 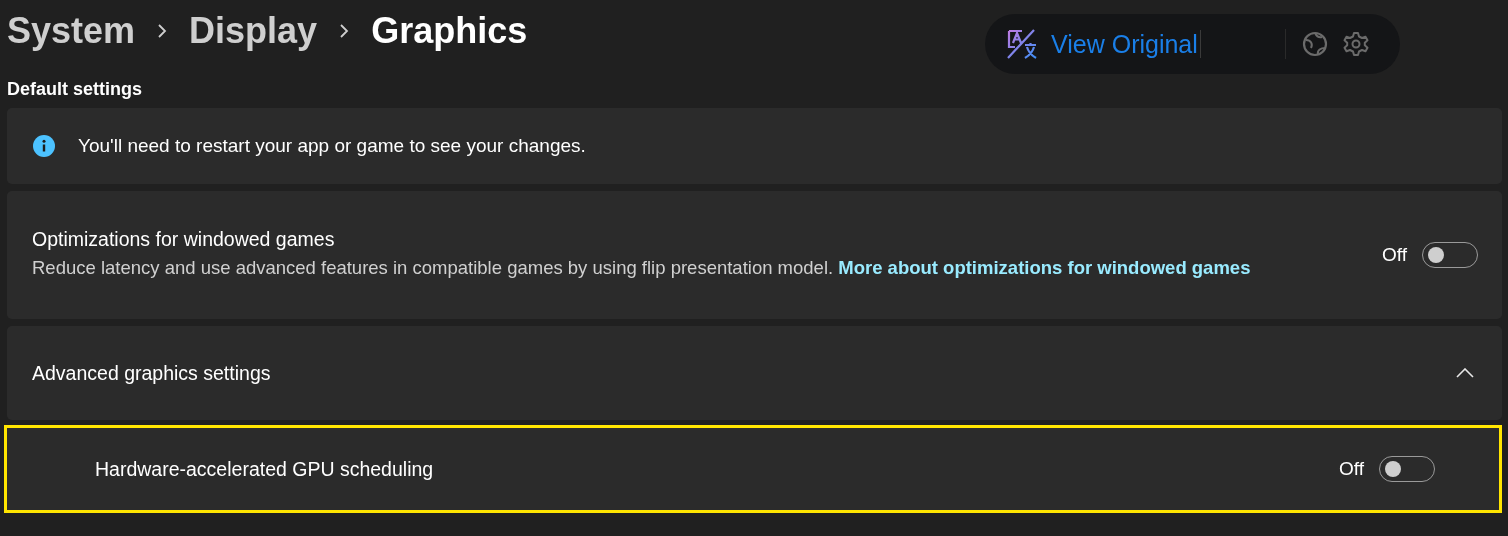 I want to click on settings-icon, so click(x=1355, y=44).